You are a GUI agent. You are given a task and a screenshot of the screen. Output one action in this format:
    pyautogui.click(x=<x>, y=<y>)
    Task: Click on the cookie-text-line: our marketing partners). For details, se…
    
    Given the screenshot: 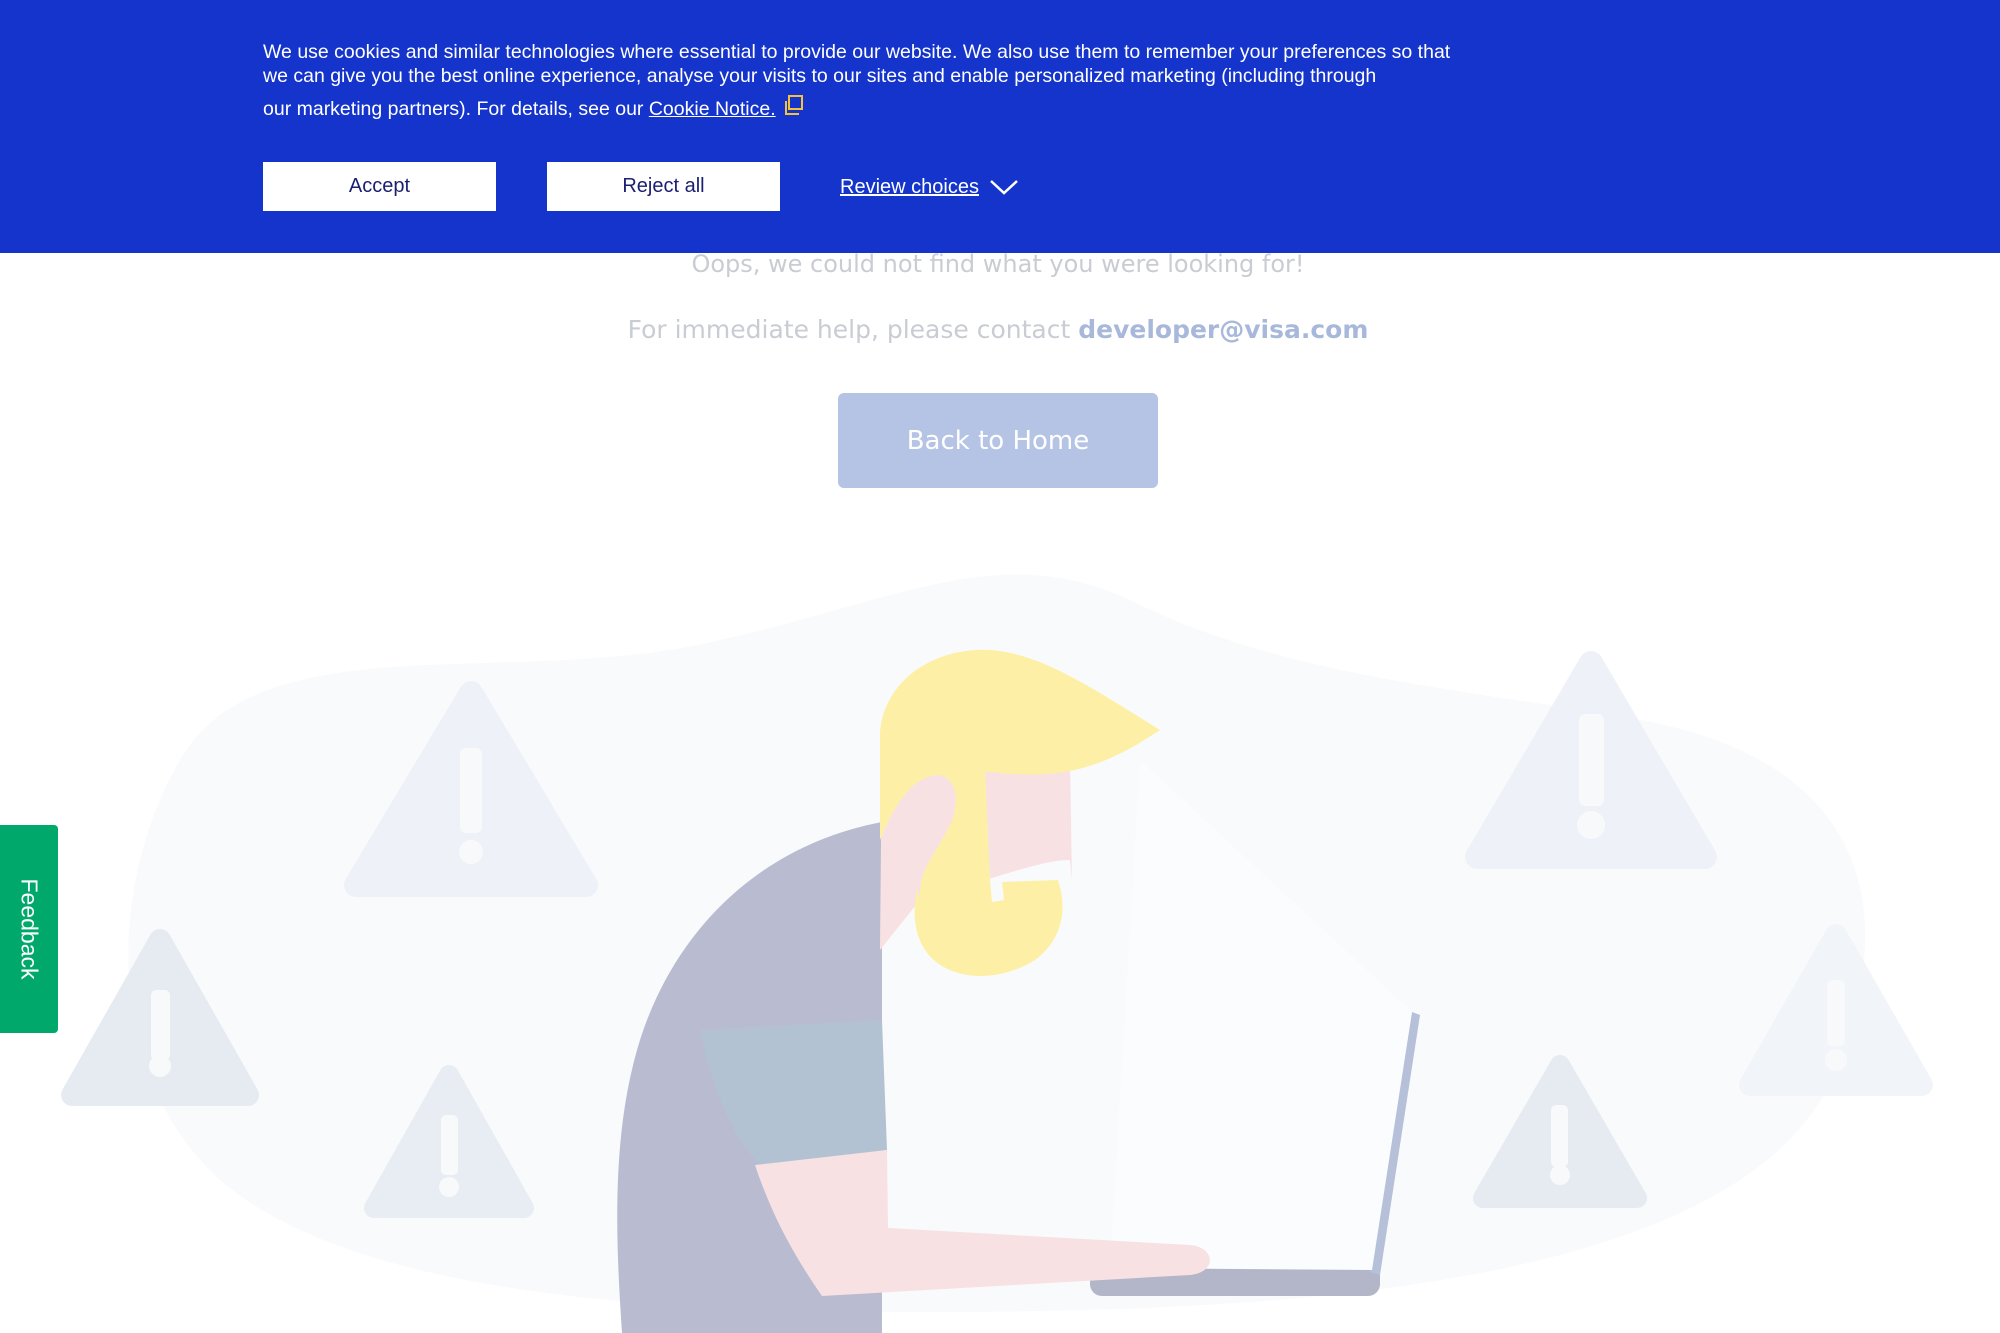 What is the action you would take?
    pyautogui.click(x=863, y=108)
    